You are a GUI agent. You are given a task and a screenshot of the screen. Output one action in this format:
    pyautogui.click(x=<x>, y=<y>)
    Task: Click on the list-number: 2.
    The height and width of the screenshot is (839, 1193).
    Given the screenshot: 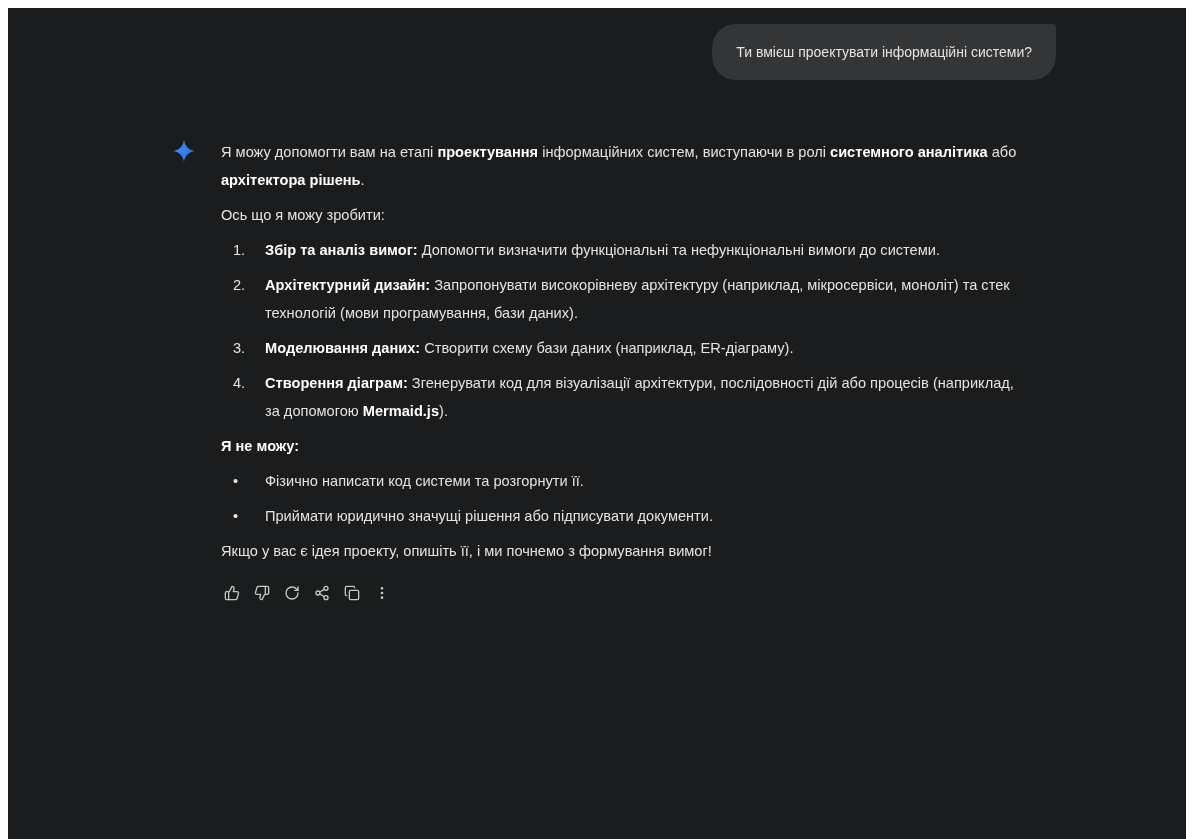 What is the action you would take?
    pyautogui.click(x=240, y=285)
    